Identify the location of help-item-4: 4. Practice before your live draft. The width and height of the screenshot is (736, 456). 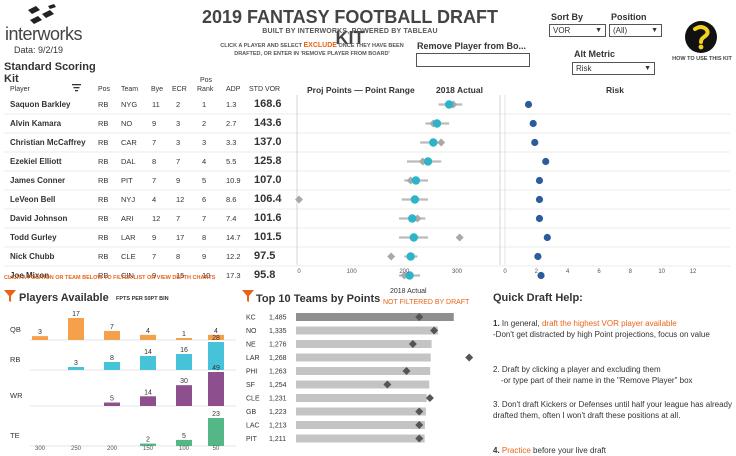
(549, 450).